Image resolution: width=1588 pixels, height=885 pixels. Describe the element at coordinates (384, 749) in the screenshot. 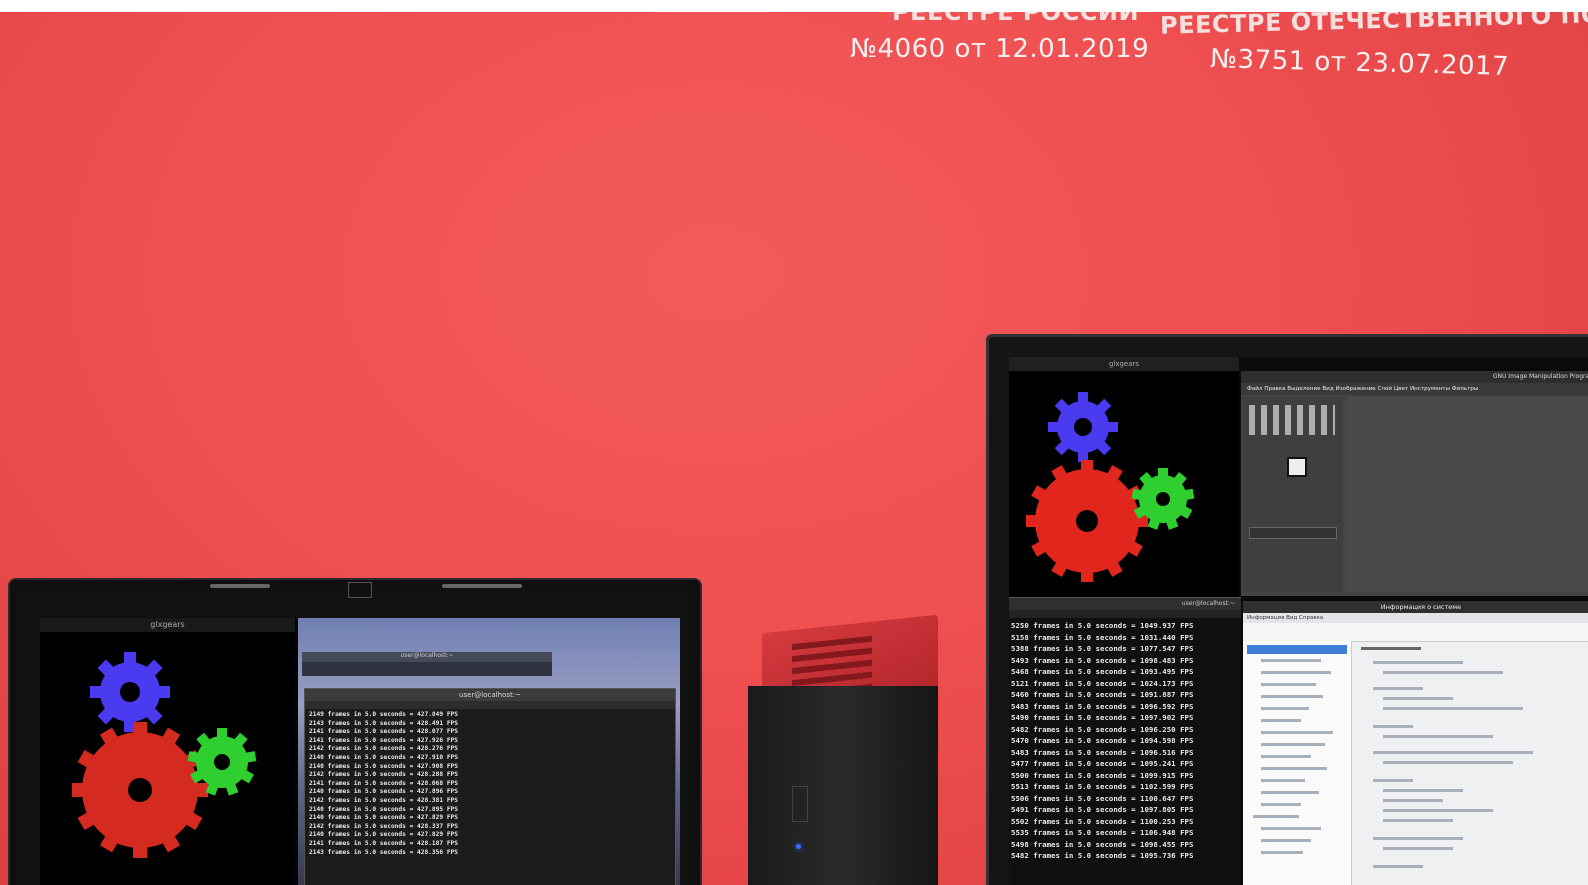

I see `terminal-line: 2142 frames in 5.0 seconds = 428.276 FPS` at that location.